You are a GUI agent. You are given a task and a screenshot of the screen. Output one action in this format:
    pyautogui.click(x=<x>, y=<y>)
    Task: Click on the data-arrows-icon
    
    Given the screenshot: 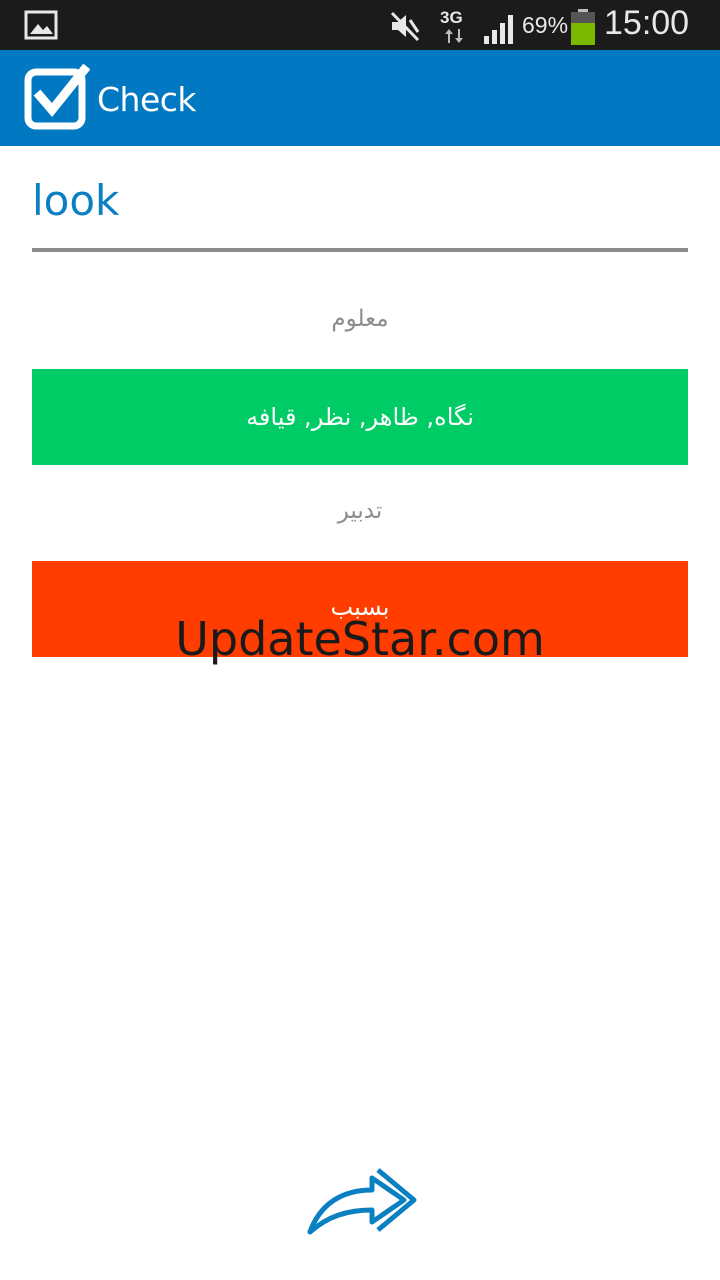 What is the action you would take?
    pyautogui.click(x=454, y=37)
    